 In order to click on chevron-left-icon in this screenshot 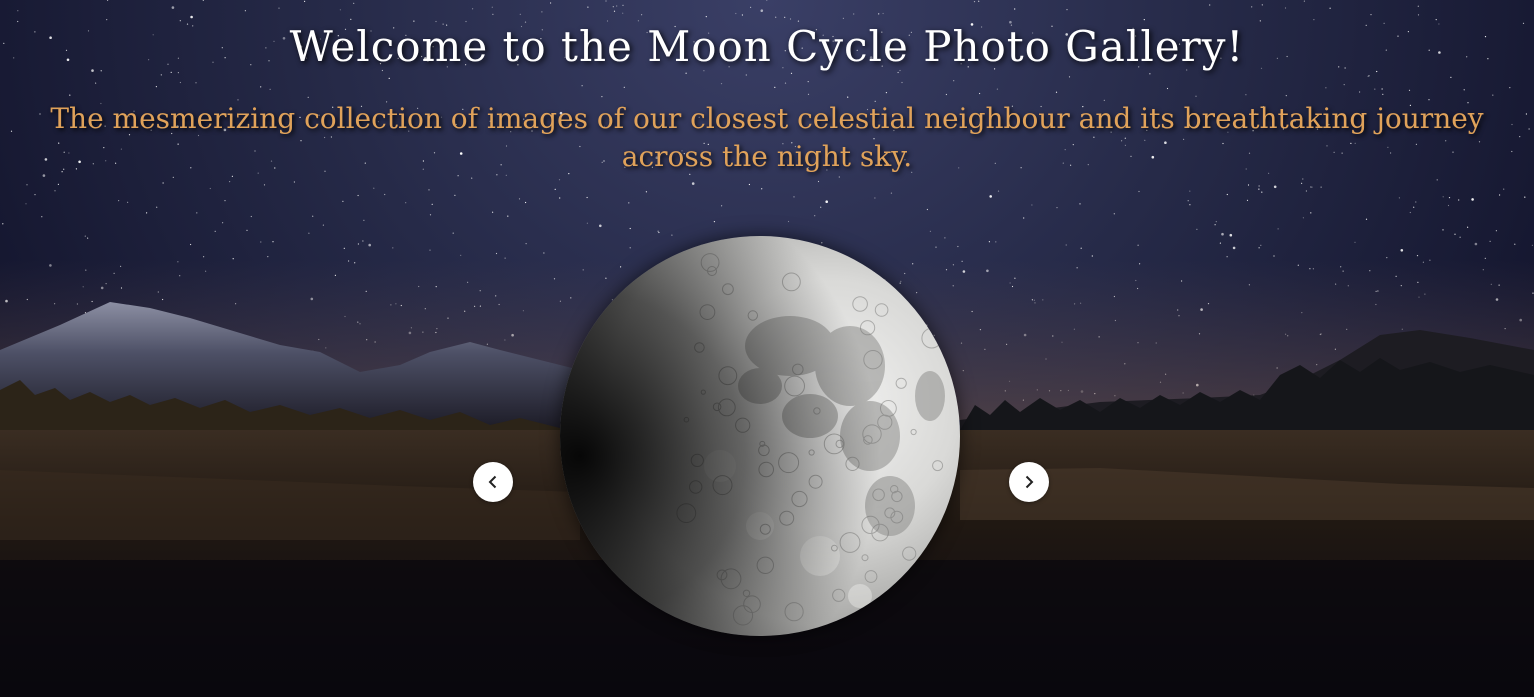, I will do `click(492, 482)`.